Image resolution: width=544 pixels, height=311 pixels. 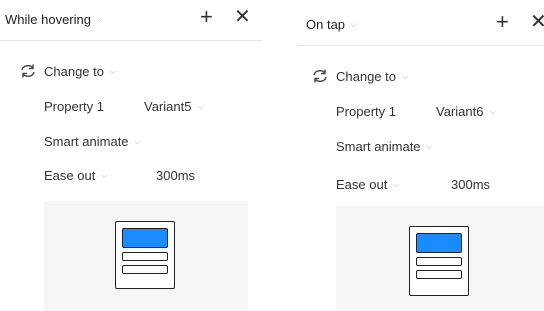 I want to click on trigger-dropdown: While hovering ⌵, so click(x=54, y=19).